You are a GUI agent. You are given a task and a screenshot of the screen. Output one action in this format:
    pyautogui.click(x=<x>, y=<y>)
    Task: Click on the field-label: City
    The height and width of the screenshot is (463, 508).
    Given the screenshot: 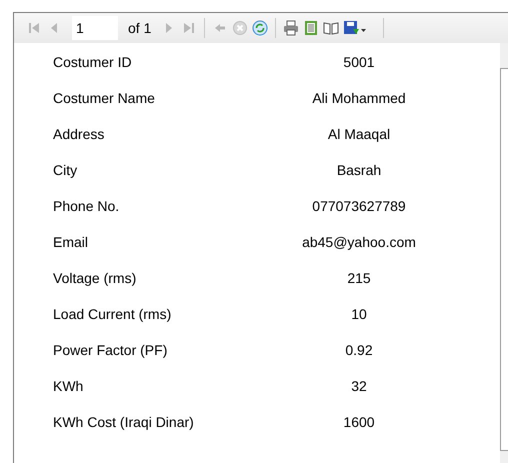 What is the action you would take?
    pyautogui.click(x=65, y=170)
    